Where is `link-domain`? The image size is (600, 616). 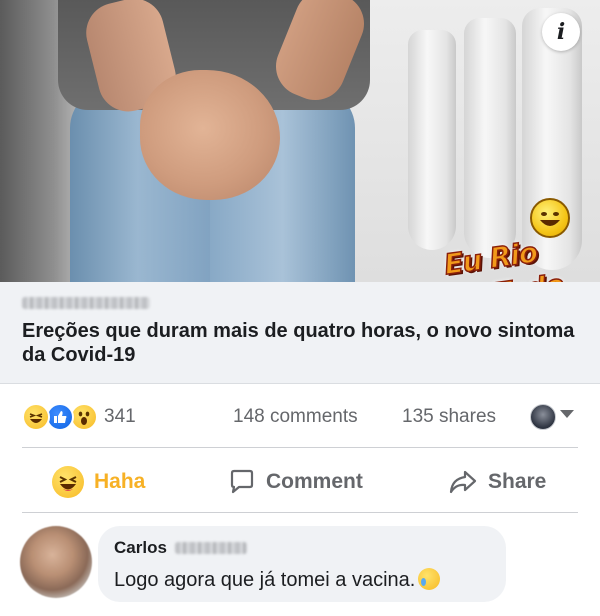
link-domain is located at coordinates (92, 303).